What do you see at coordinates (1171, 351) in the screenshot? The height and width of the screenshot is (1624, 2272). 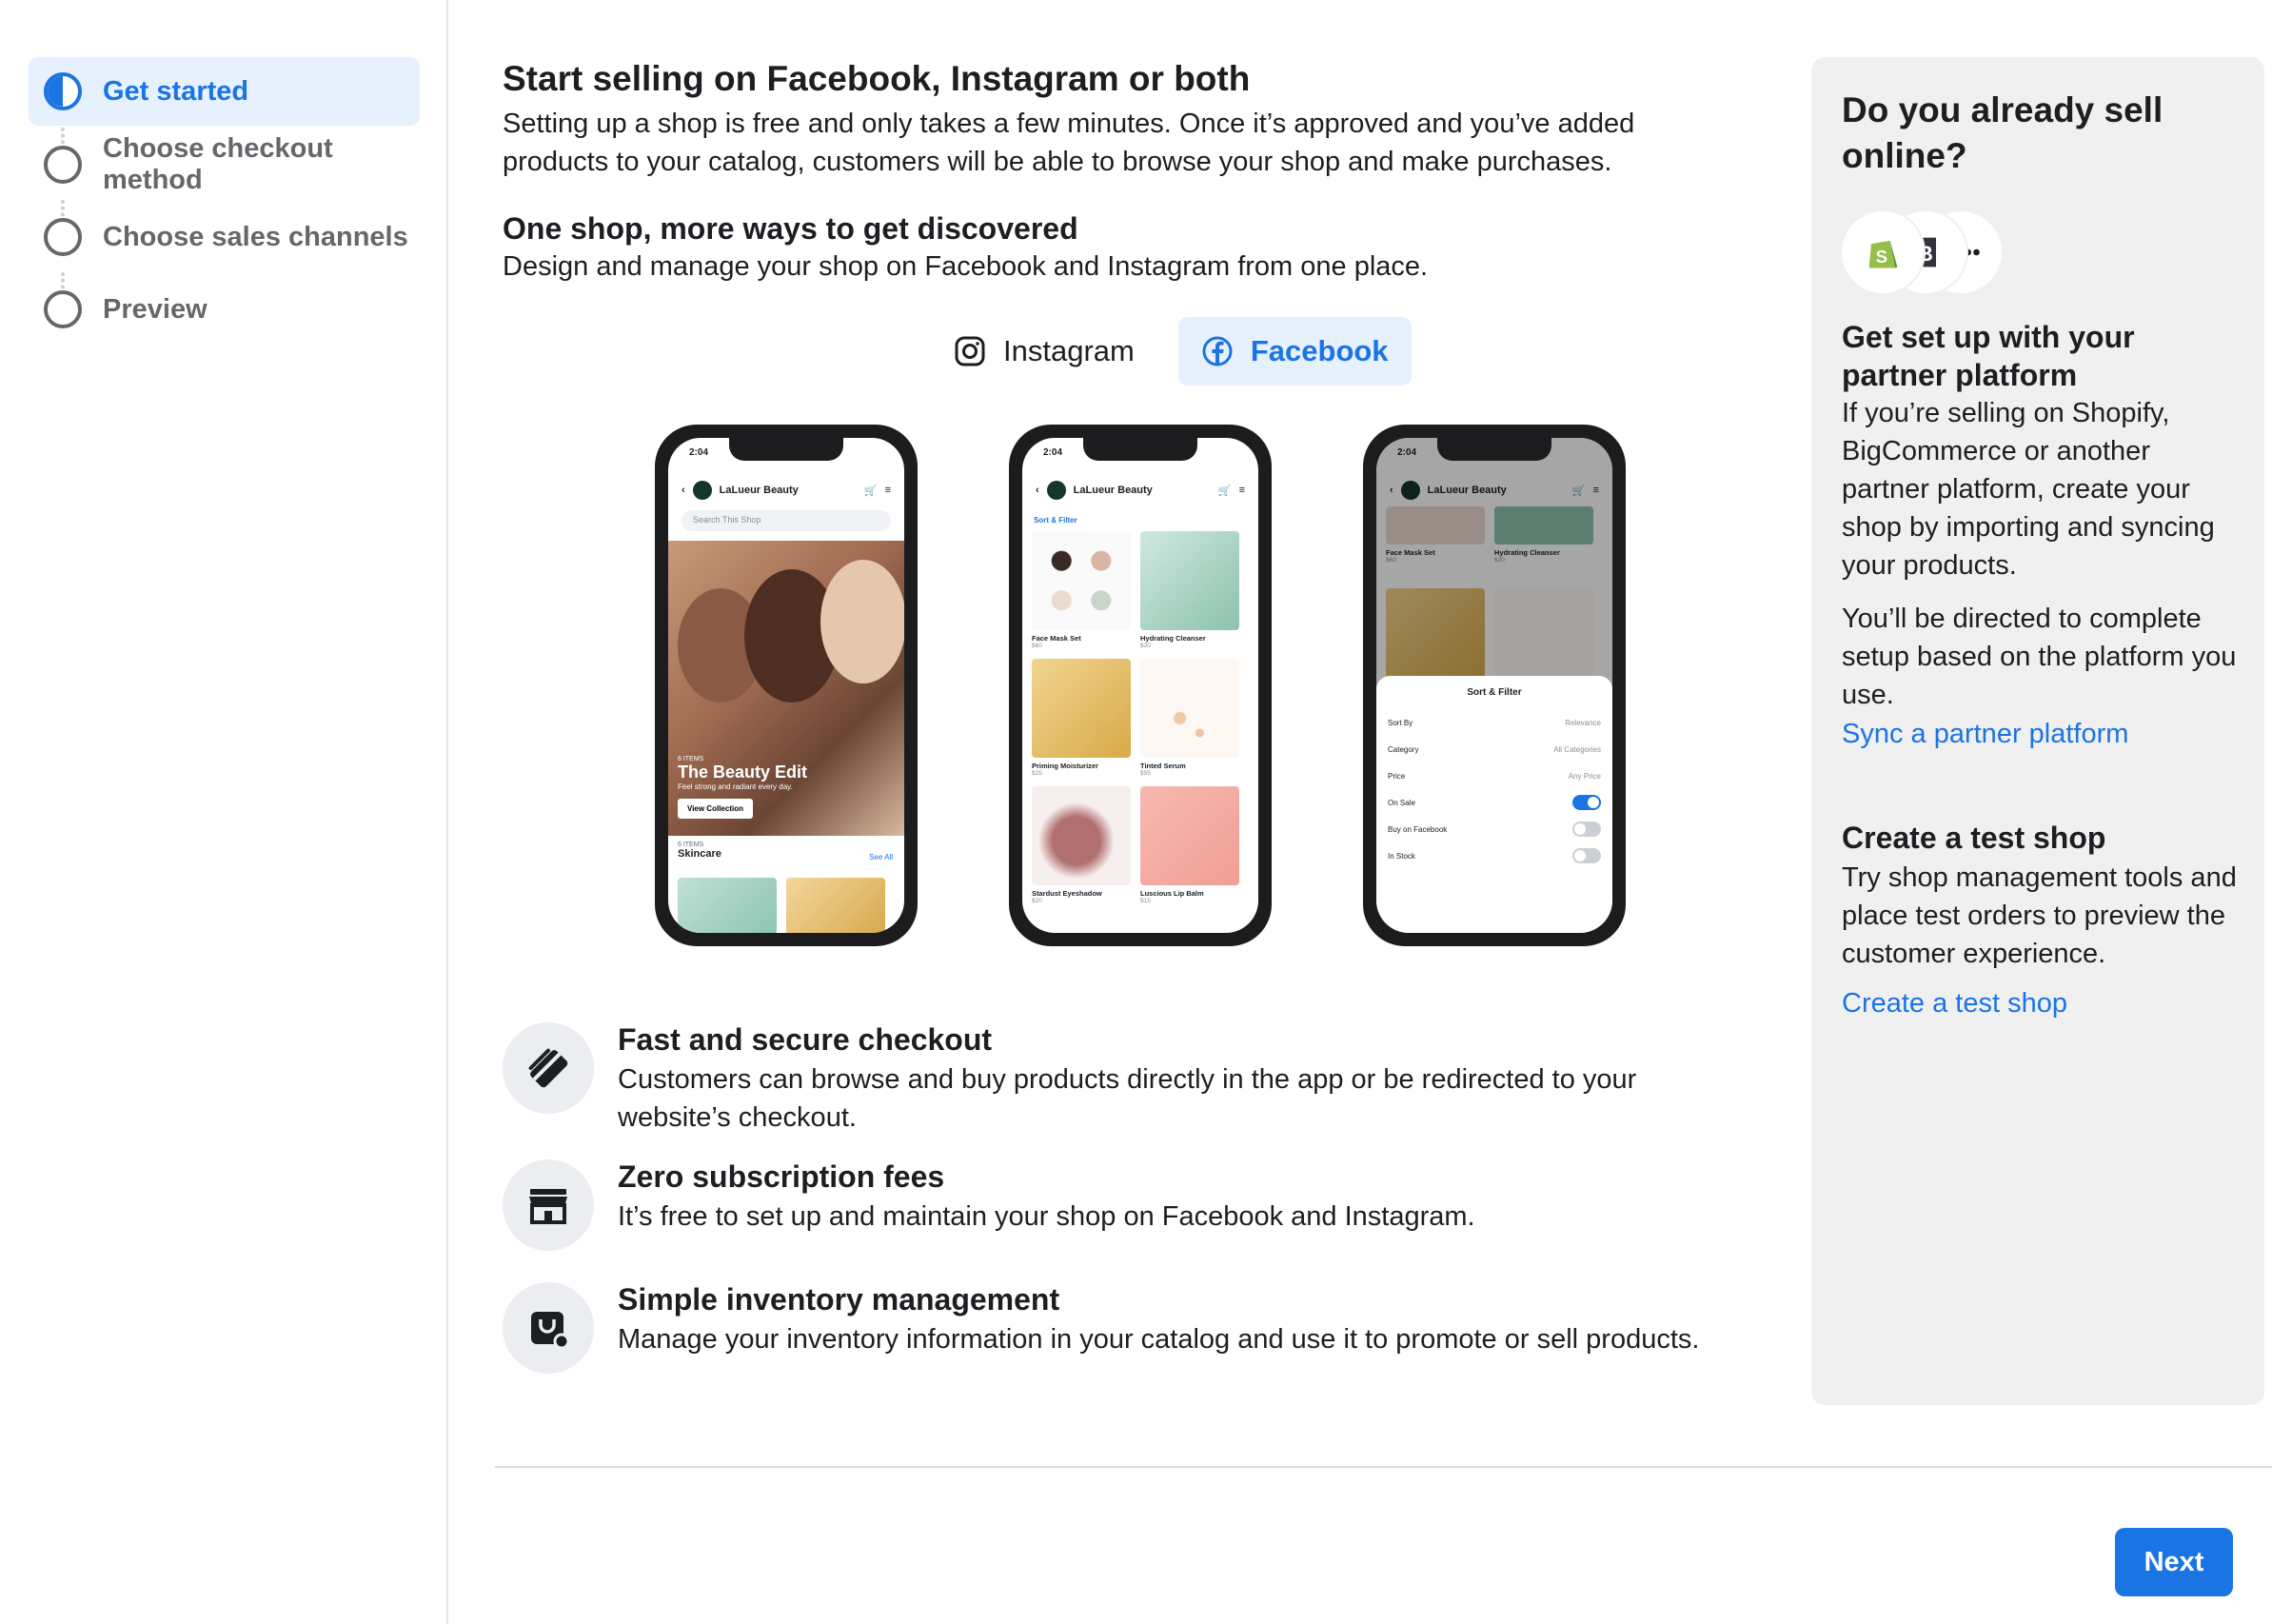 I see `channel-tabs: Instagram Facebook` at bounding box center [1171, 351].